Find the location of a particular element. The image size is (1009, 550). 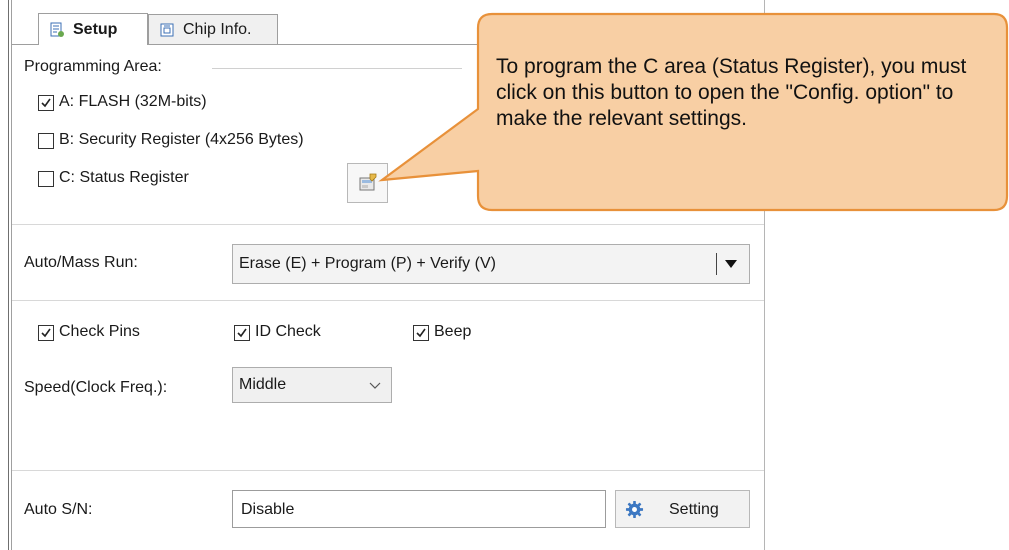

checkbox-area-c is located at coordinates (46, 179).